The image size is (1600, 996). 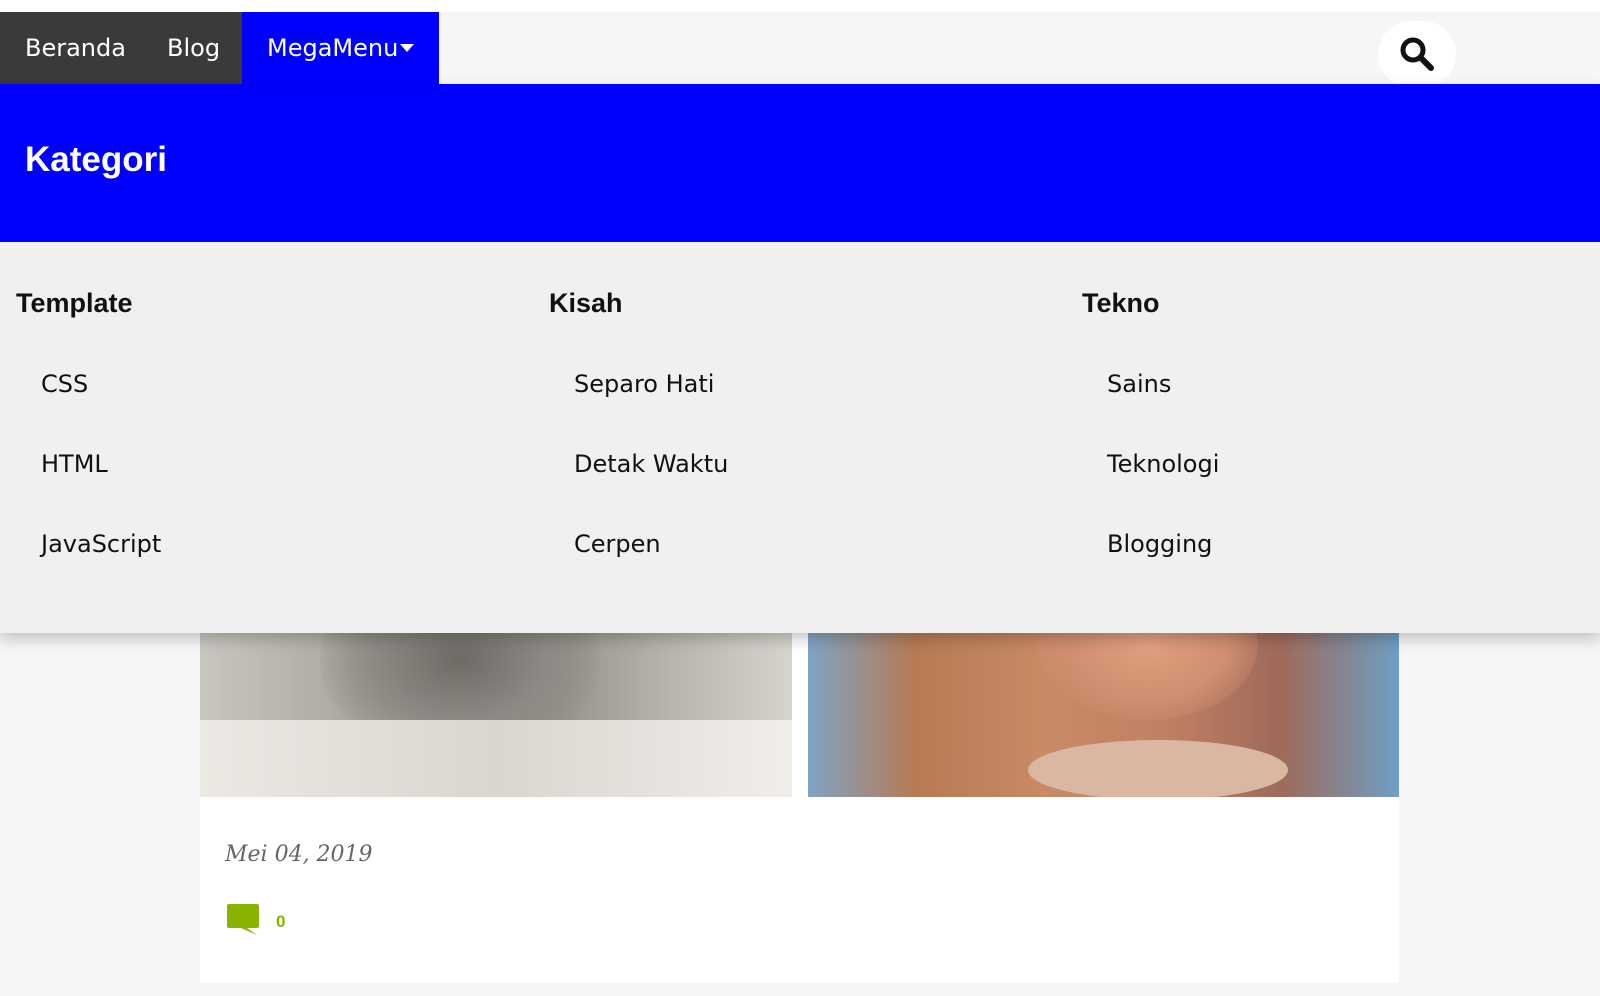 What do you see at coordinates (809, 437) in the screenshot?
I see `megamenu-column-kisah: Kisah Separo Hati Detak Waktu Cerpen` at bounding box center [809, 437].